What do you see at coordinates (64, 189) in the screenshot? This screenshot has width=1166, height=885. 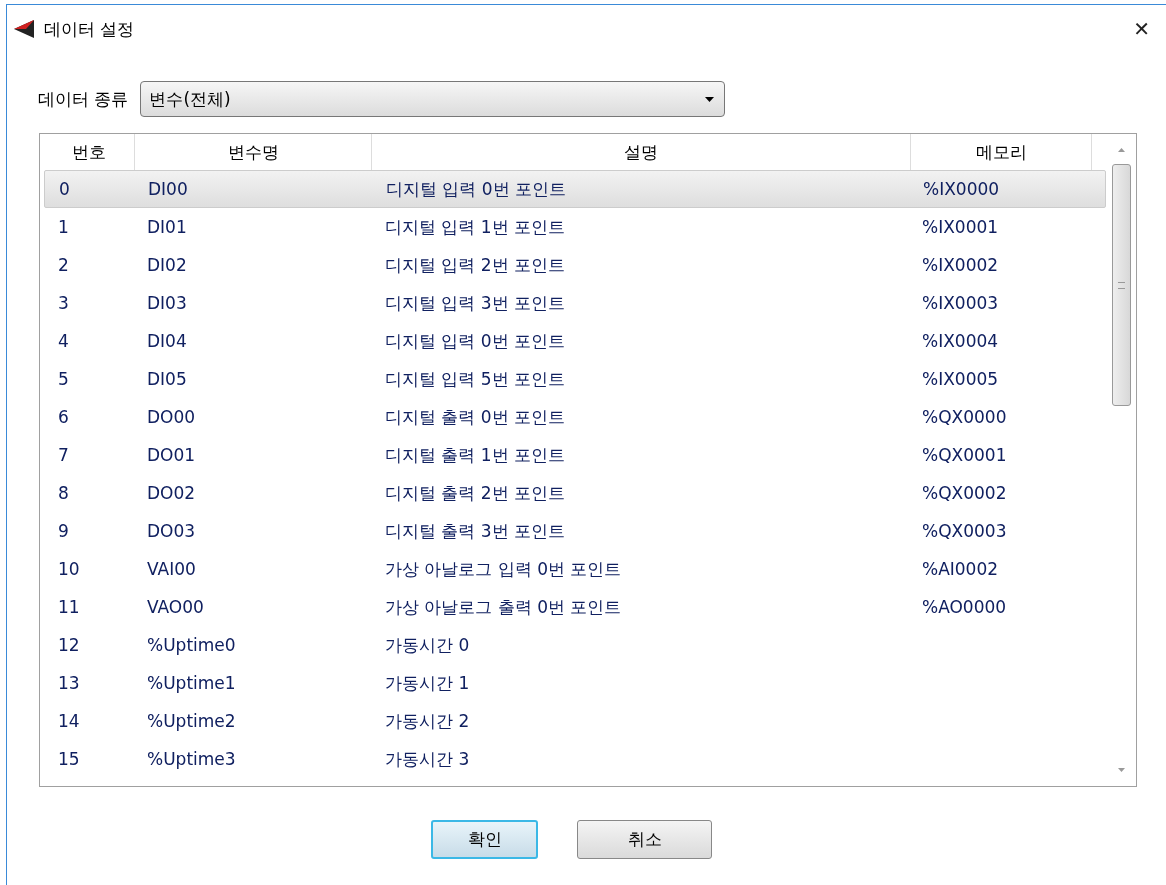 I see `table-cell: 0` at bounding box center [64, 189].